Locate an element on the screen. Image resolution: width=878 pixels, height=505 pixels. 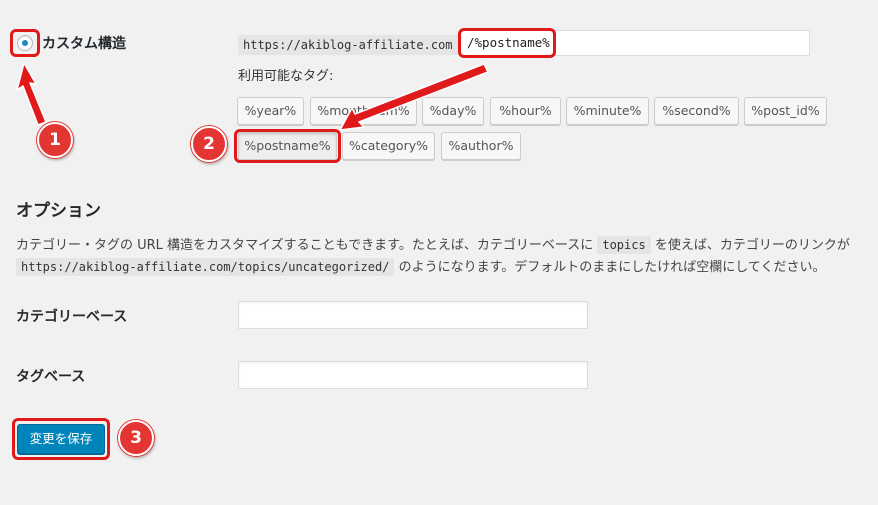
tag-button-post-id: %post_id% is located at coordinates (785, 111).